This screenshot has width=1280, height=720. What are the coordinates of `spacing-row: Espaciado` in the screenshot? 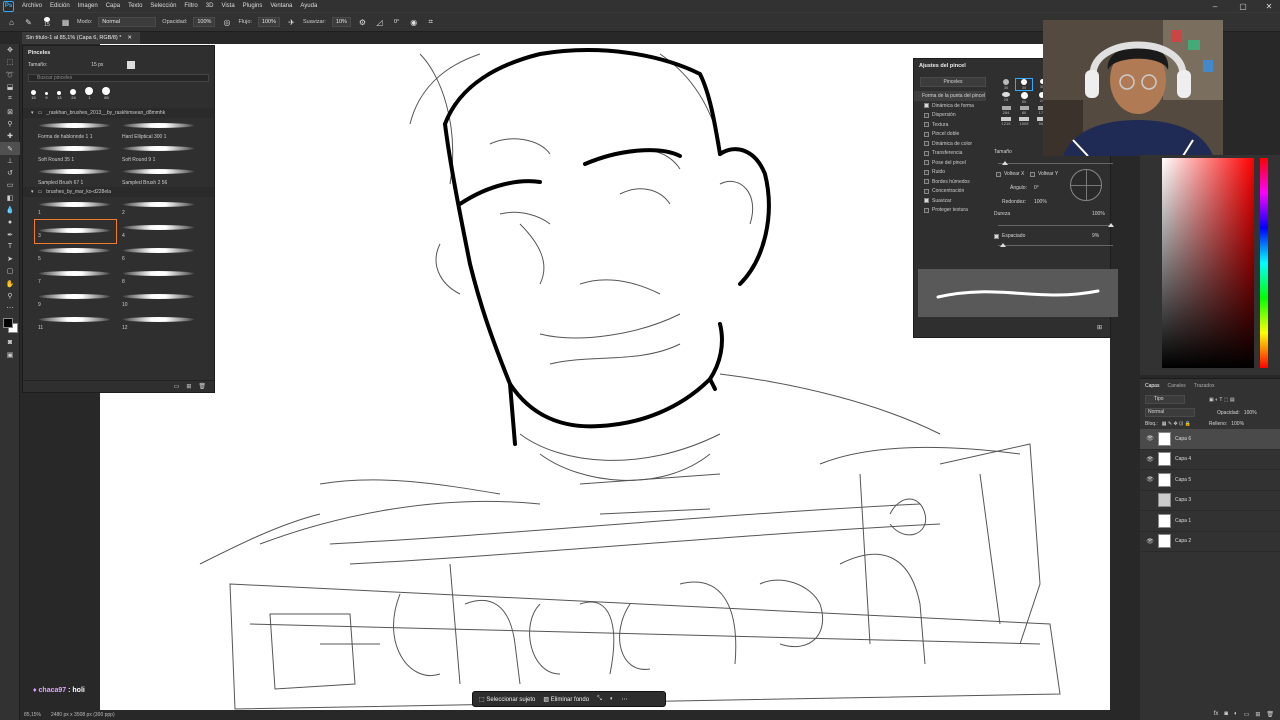 It's located at (1009, 236).